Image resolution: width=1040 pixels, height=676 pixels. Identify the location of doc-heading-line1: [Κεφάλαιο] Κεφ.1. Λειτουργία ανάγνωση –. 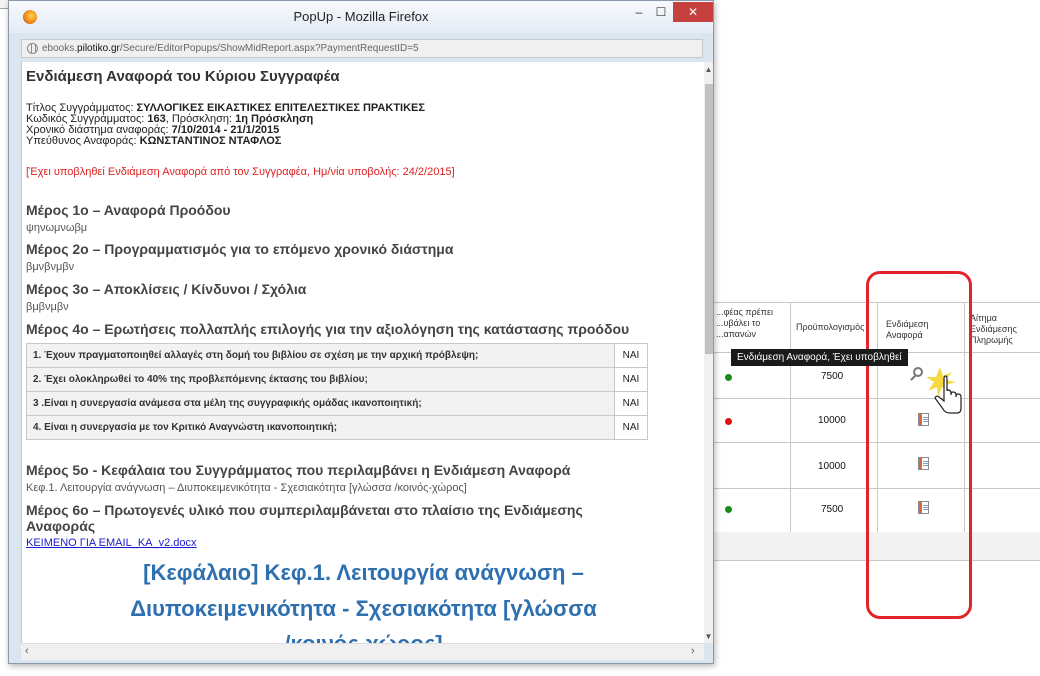
(363, 572).